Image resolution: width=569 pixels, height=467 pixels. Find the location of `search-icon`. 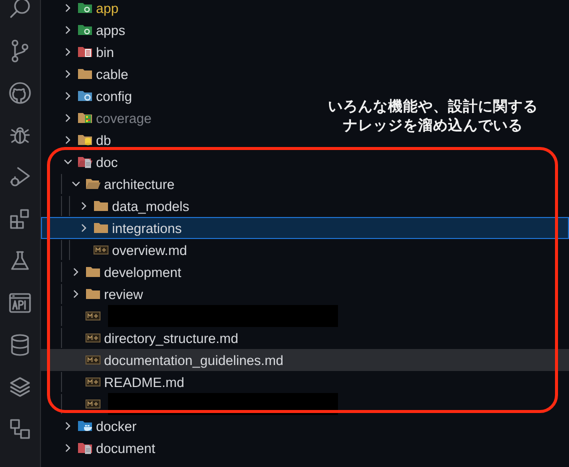

search-icon is located at coordinates (20, 10).